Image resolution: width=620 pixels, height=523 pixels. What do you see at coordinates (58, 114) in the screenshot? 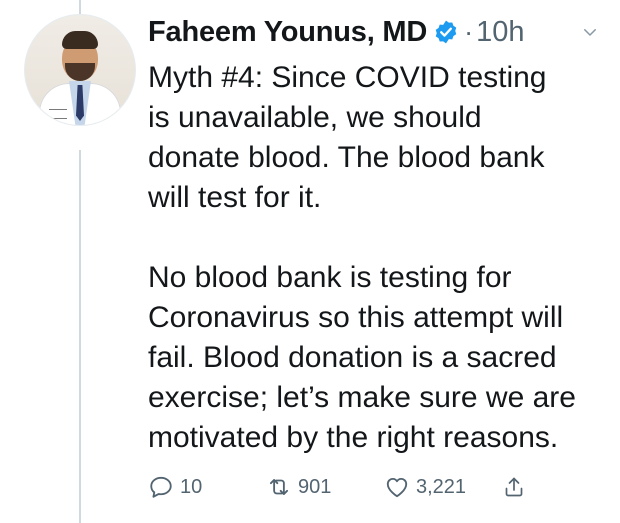
I see `avatar-name-badge` at bounding box center [58, 114].